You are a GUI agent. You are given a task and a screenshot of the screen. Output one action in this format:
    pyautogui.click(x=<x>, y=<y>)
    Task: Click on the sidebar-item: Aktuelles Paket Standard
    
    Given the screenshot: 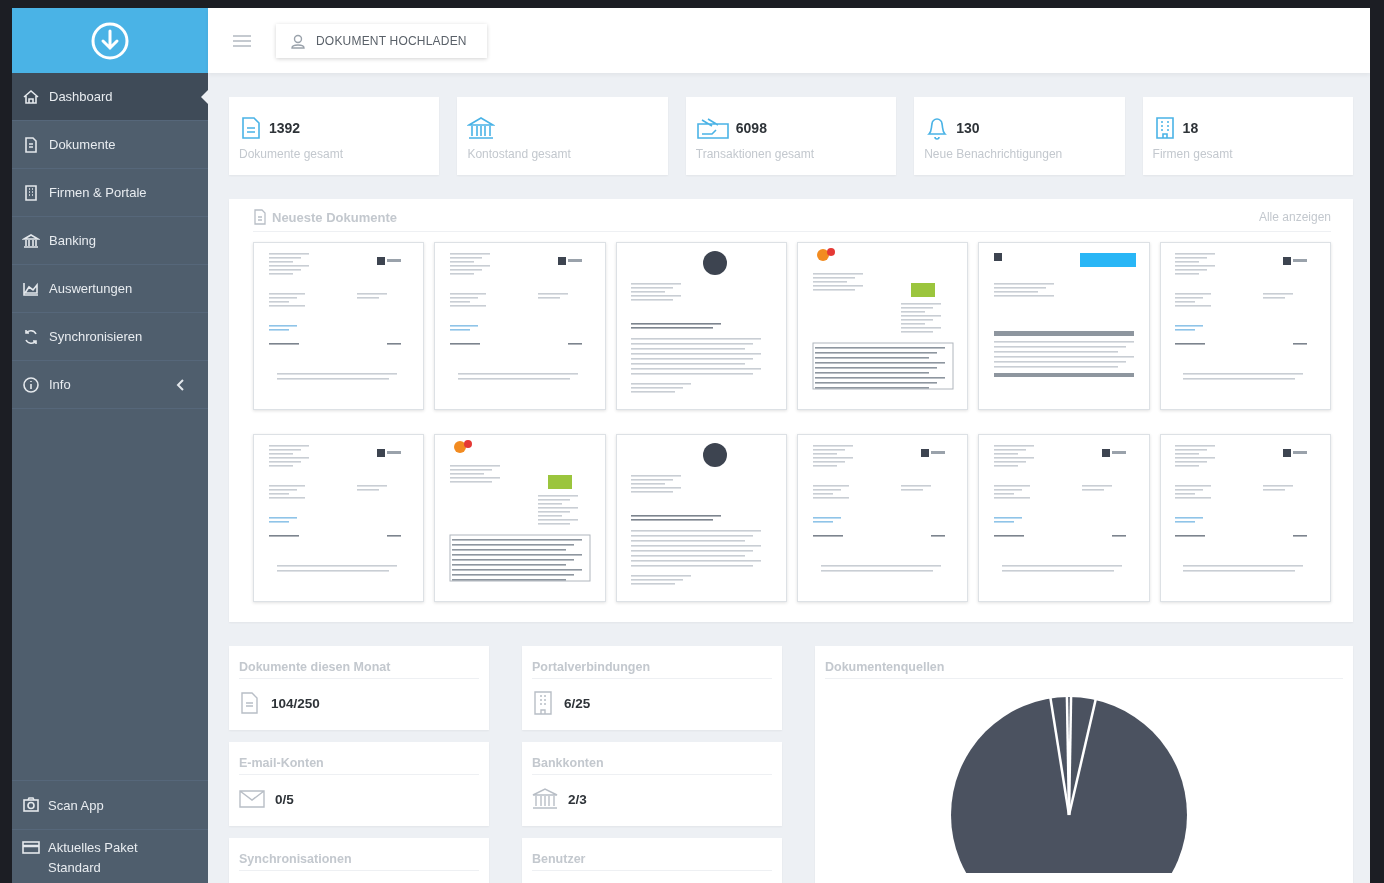 What is the action you would take?
    pyautogui.click(x=110, y=856)
    